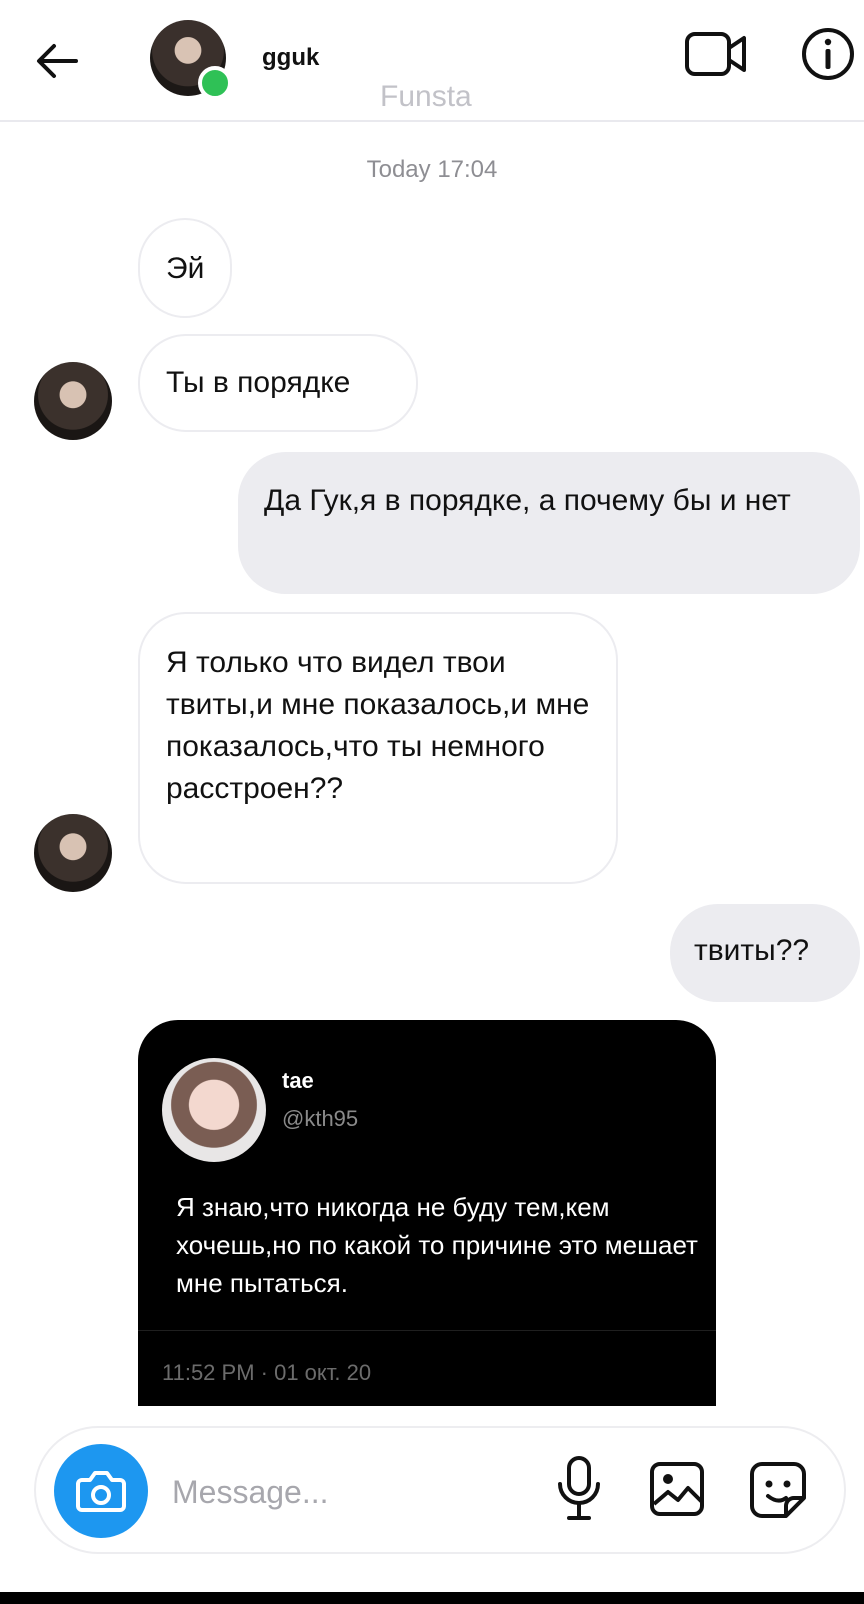 The image size is (864, 1604). Describe the element at coordinates (426, 96) in the screenshot. I see `contact-subtitle: Funsta` at that location.